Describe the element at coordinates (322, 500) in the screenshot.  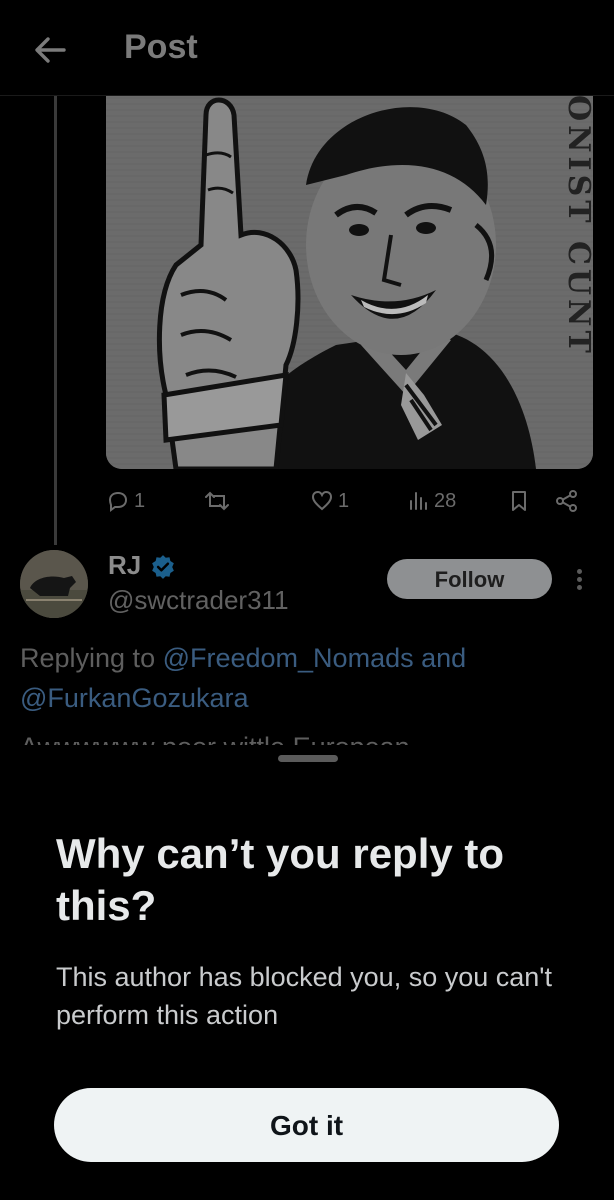
I see `heart-icon` at that location.